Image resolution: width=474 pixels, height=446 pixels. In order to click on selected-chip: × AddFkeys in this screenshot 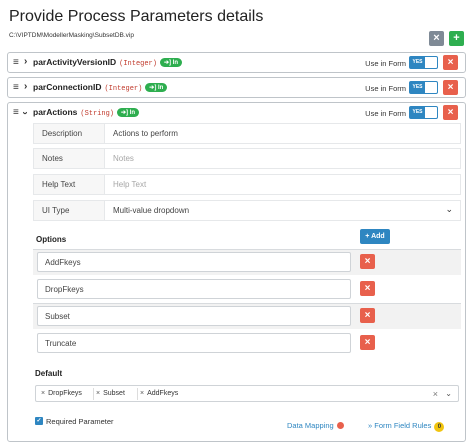, I will do `click(157, 394)`.